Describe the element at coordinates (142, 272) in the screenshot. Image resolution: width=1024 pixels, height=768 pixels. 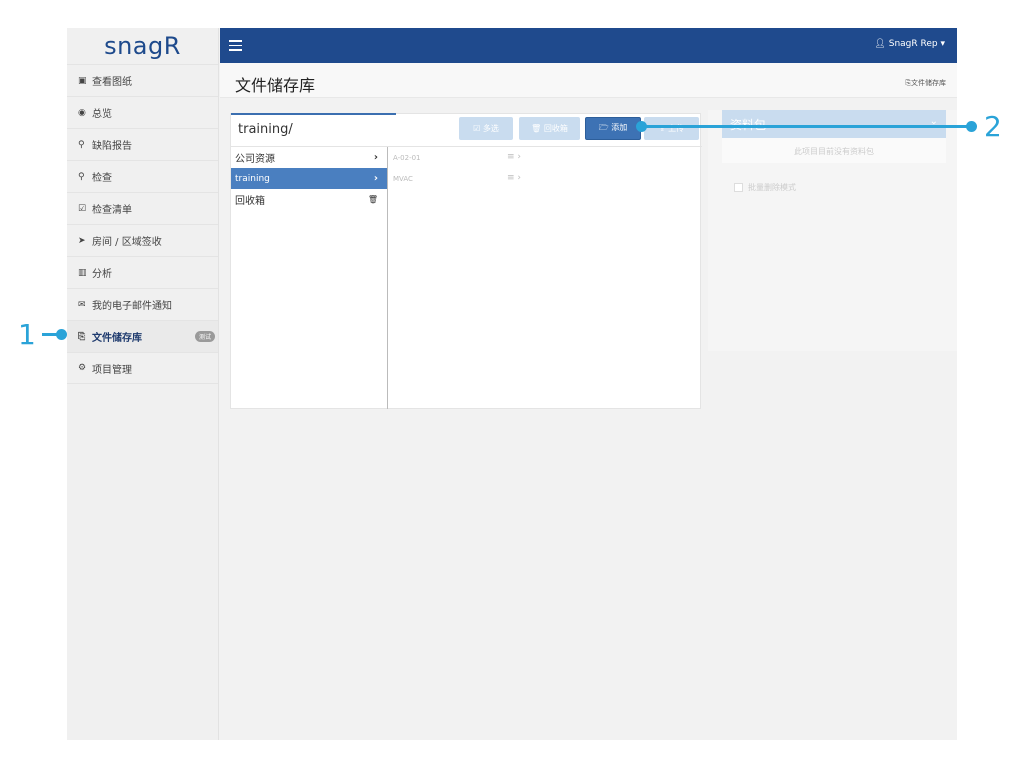
I see `sidebar-item-analysis: ▥ 分析` at that location.